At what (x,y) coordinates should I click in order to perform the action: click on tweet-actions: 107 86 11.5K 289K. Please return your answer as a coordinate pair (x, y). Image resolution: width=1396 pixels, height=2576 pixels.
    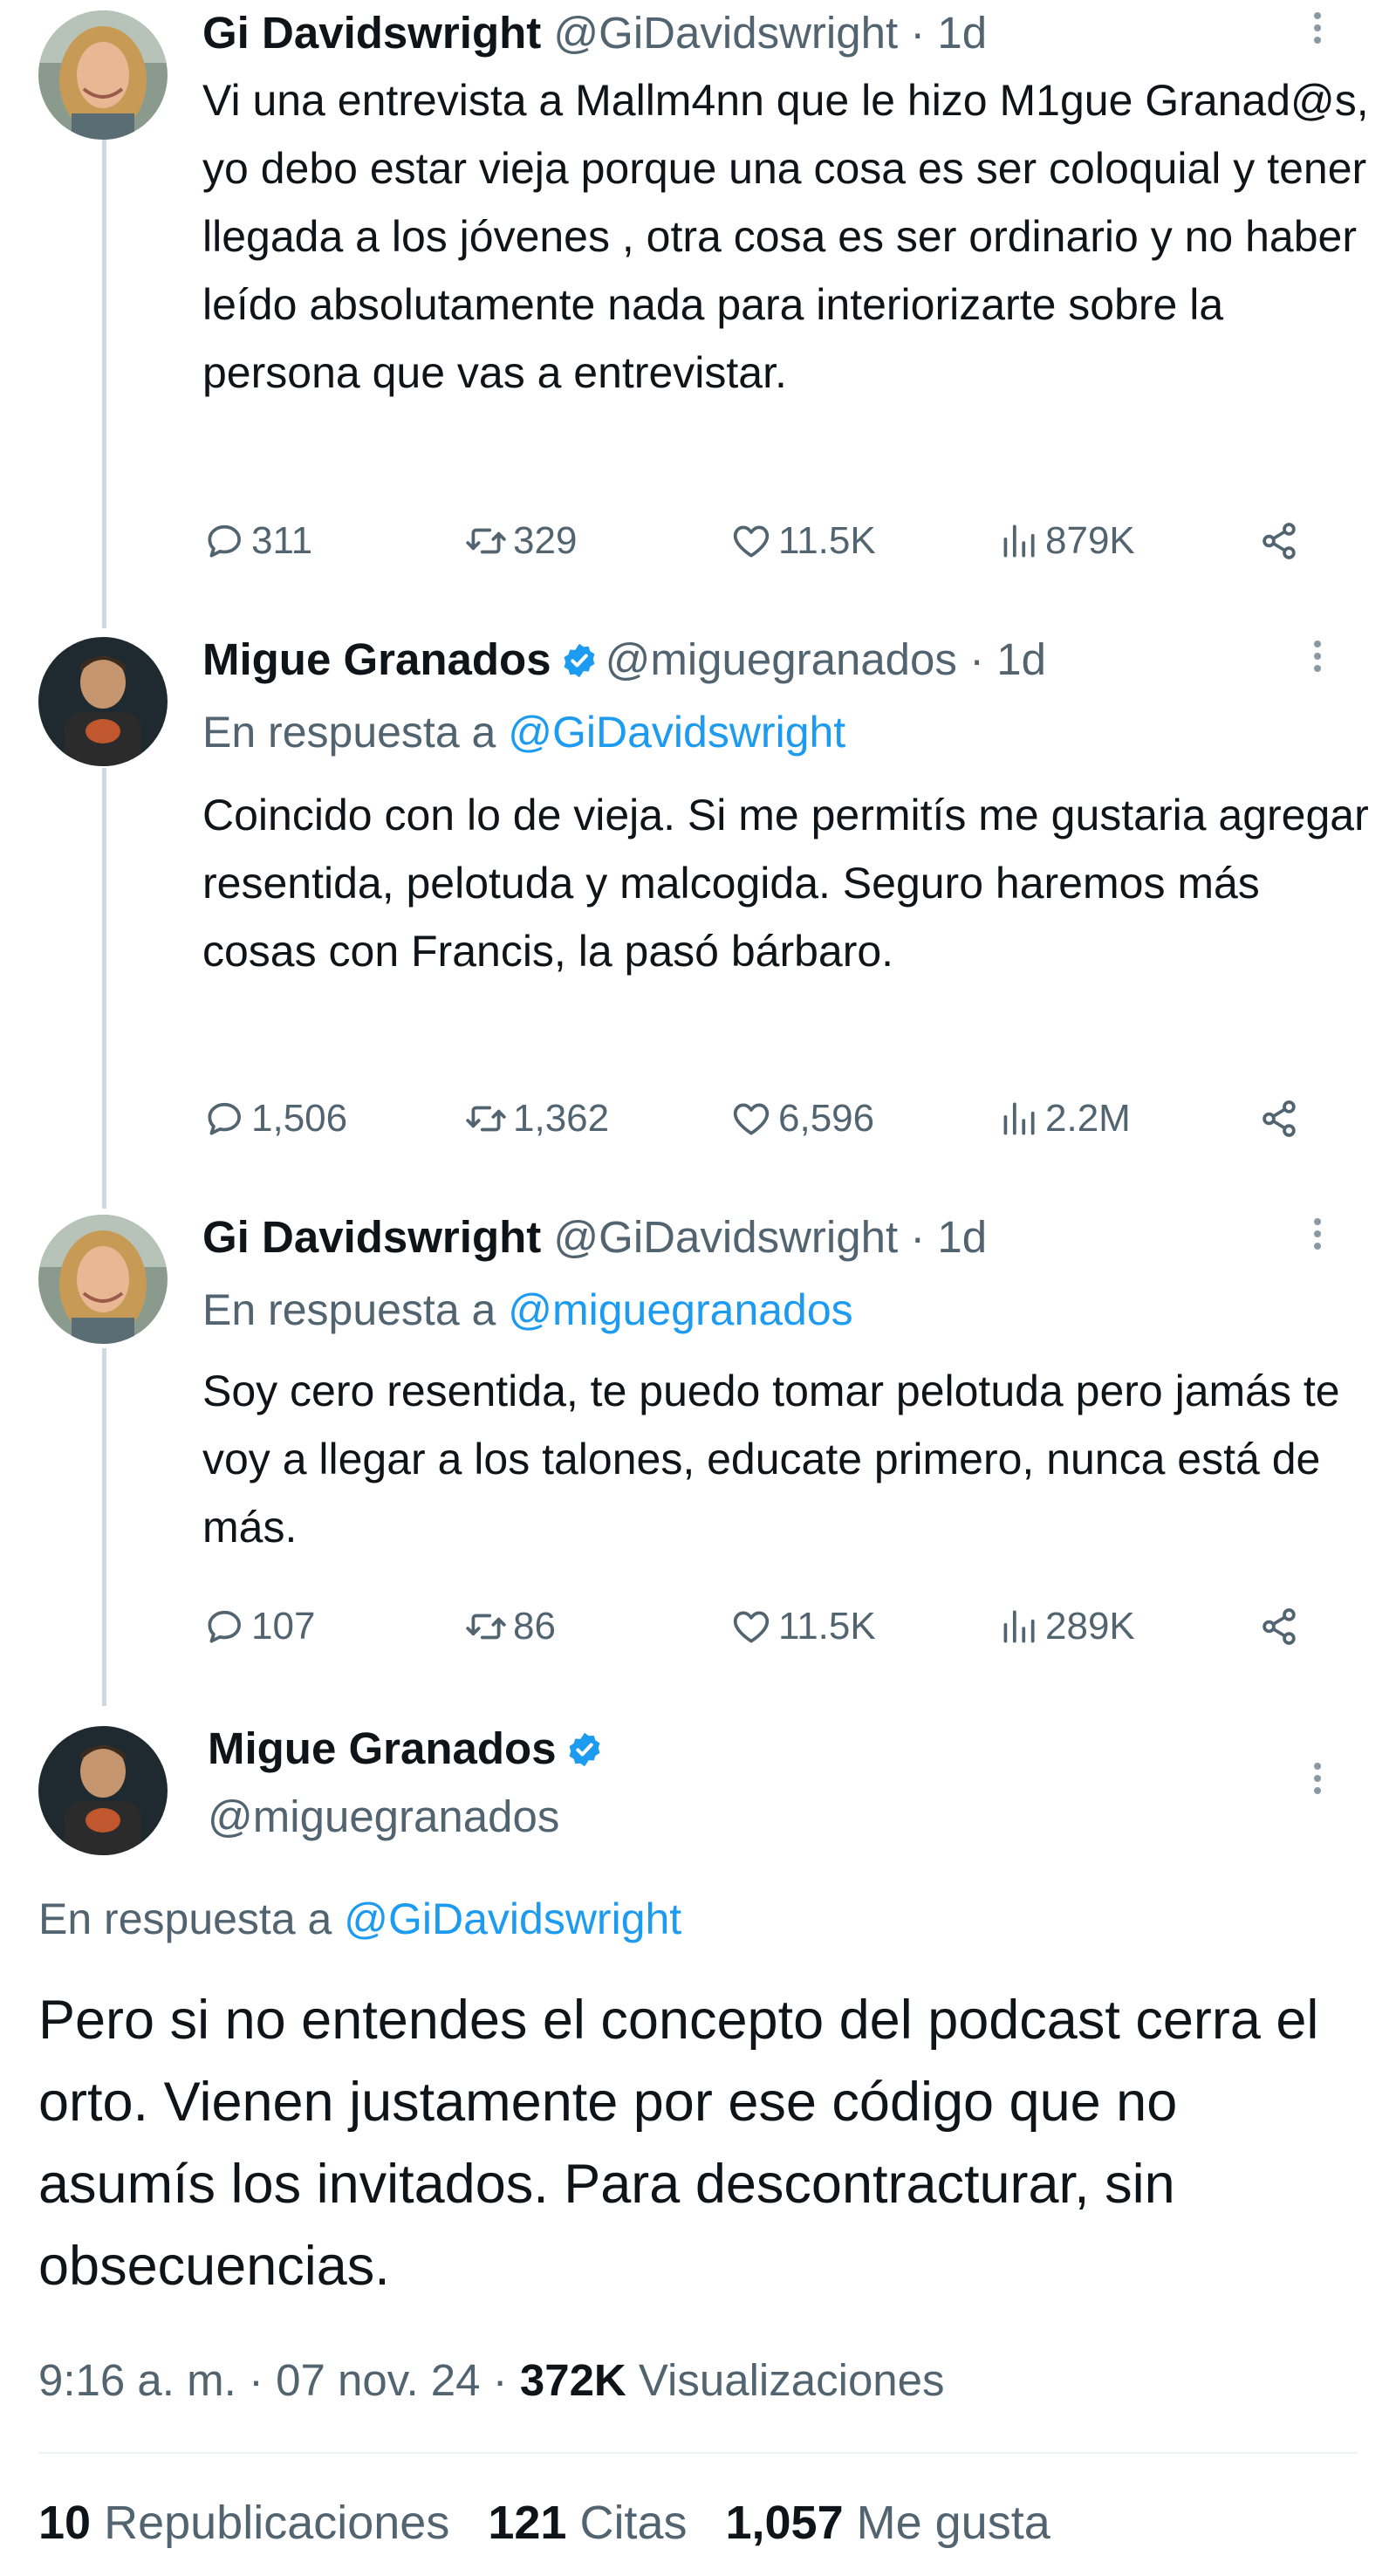
    Looking at the image, I should click on (769, 1627).